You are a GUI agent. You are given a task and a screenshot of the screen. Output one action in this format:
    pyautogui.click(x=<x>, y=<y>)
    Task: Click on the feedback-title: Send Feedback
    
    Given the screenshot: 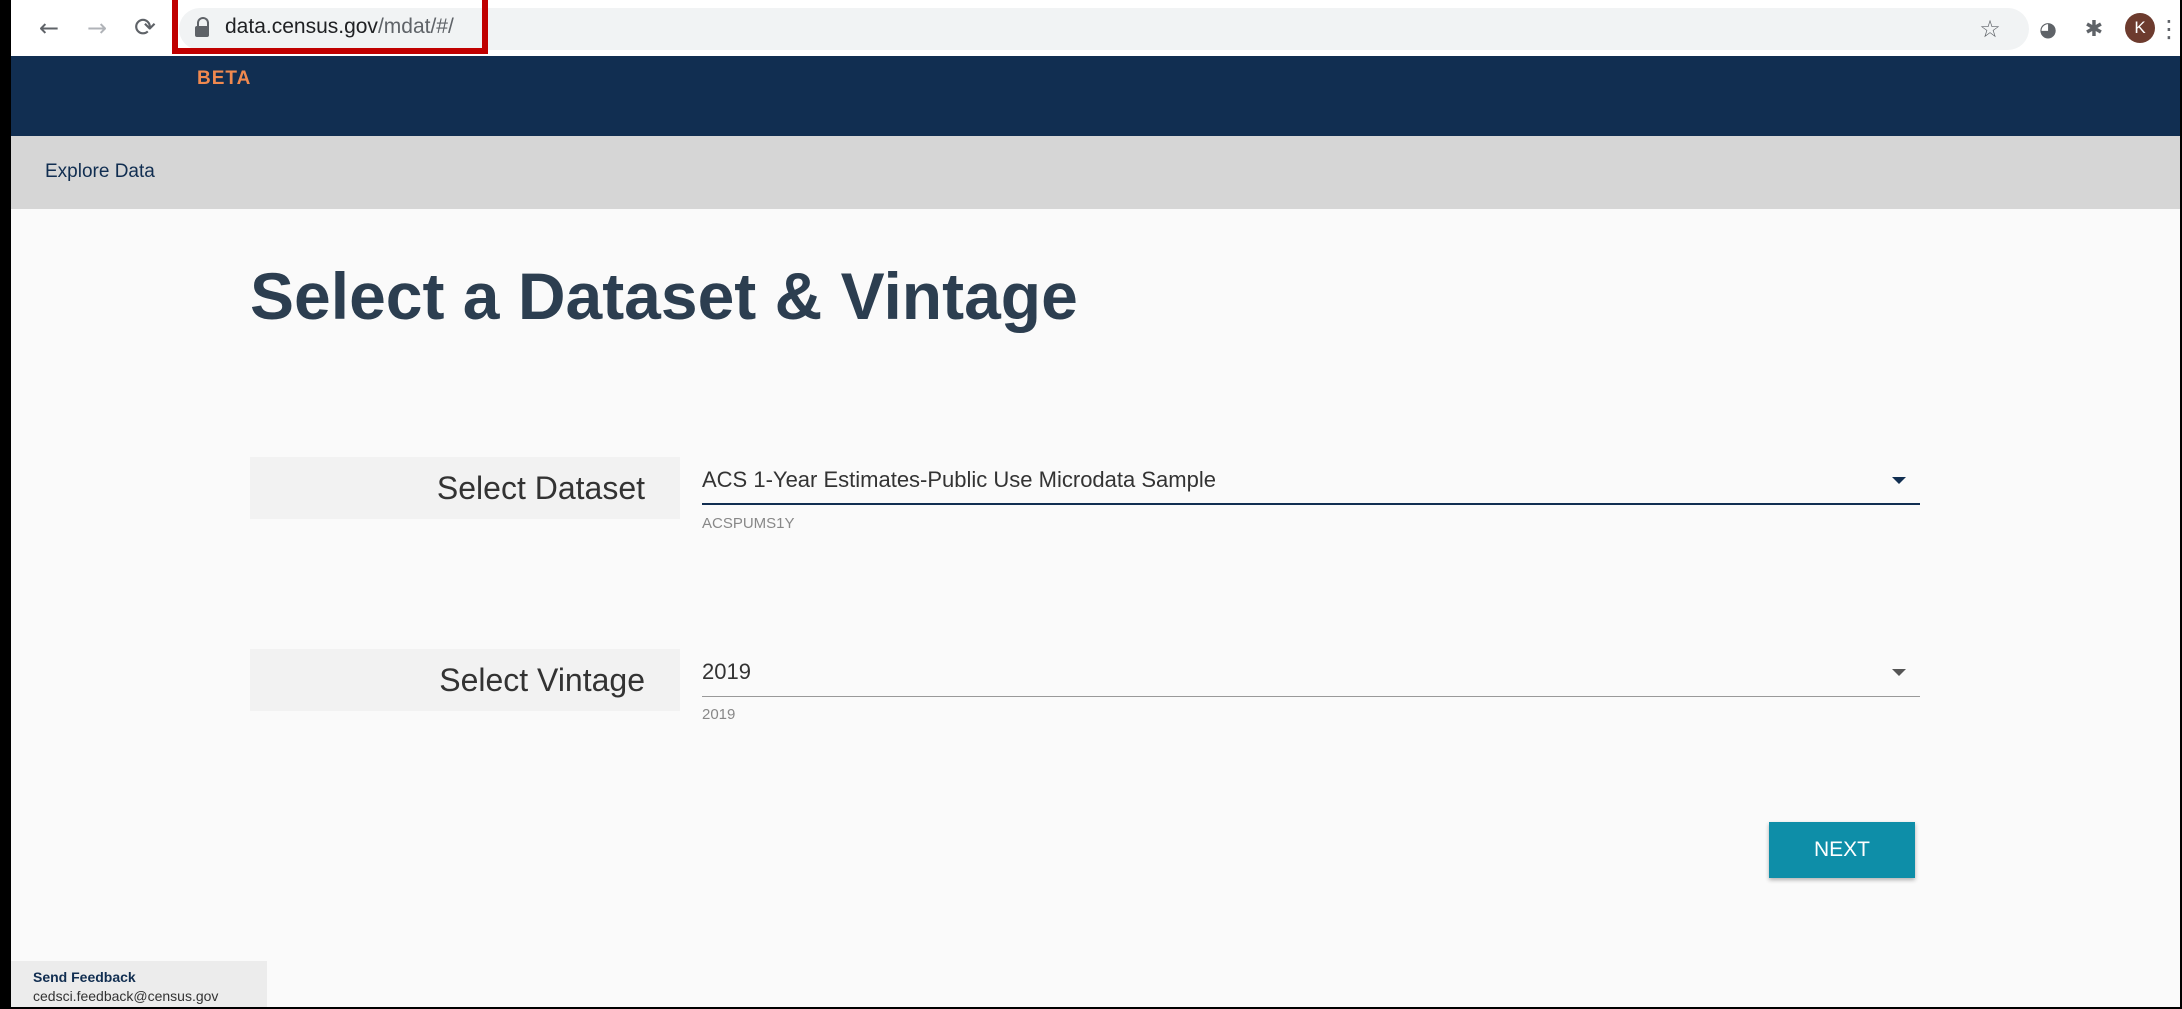 What is the action you would take?
    pyautogui.click(x=84, y=977)
    